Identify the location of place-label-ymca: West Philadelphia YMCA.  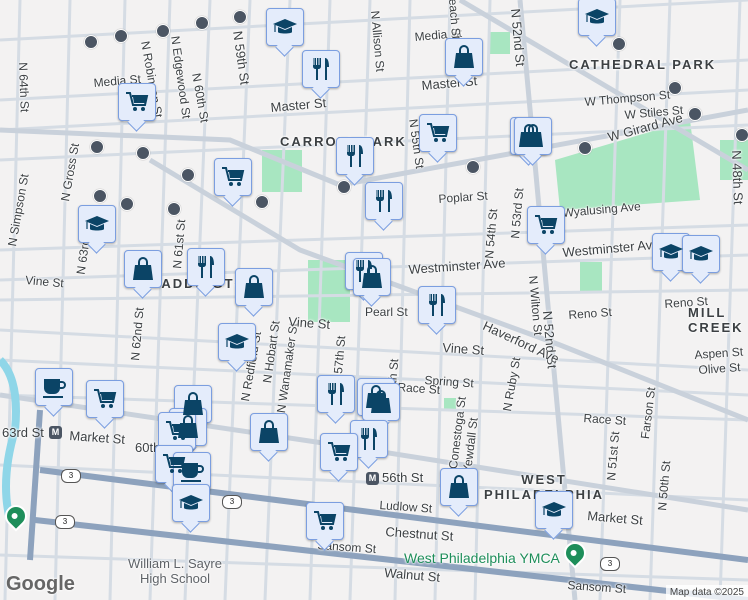
(482, 558).